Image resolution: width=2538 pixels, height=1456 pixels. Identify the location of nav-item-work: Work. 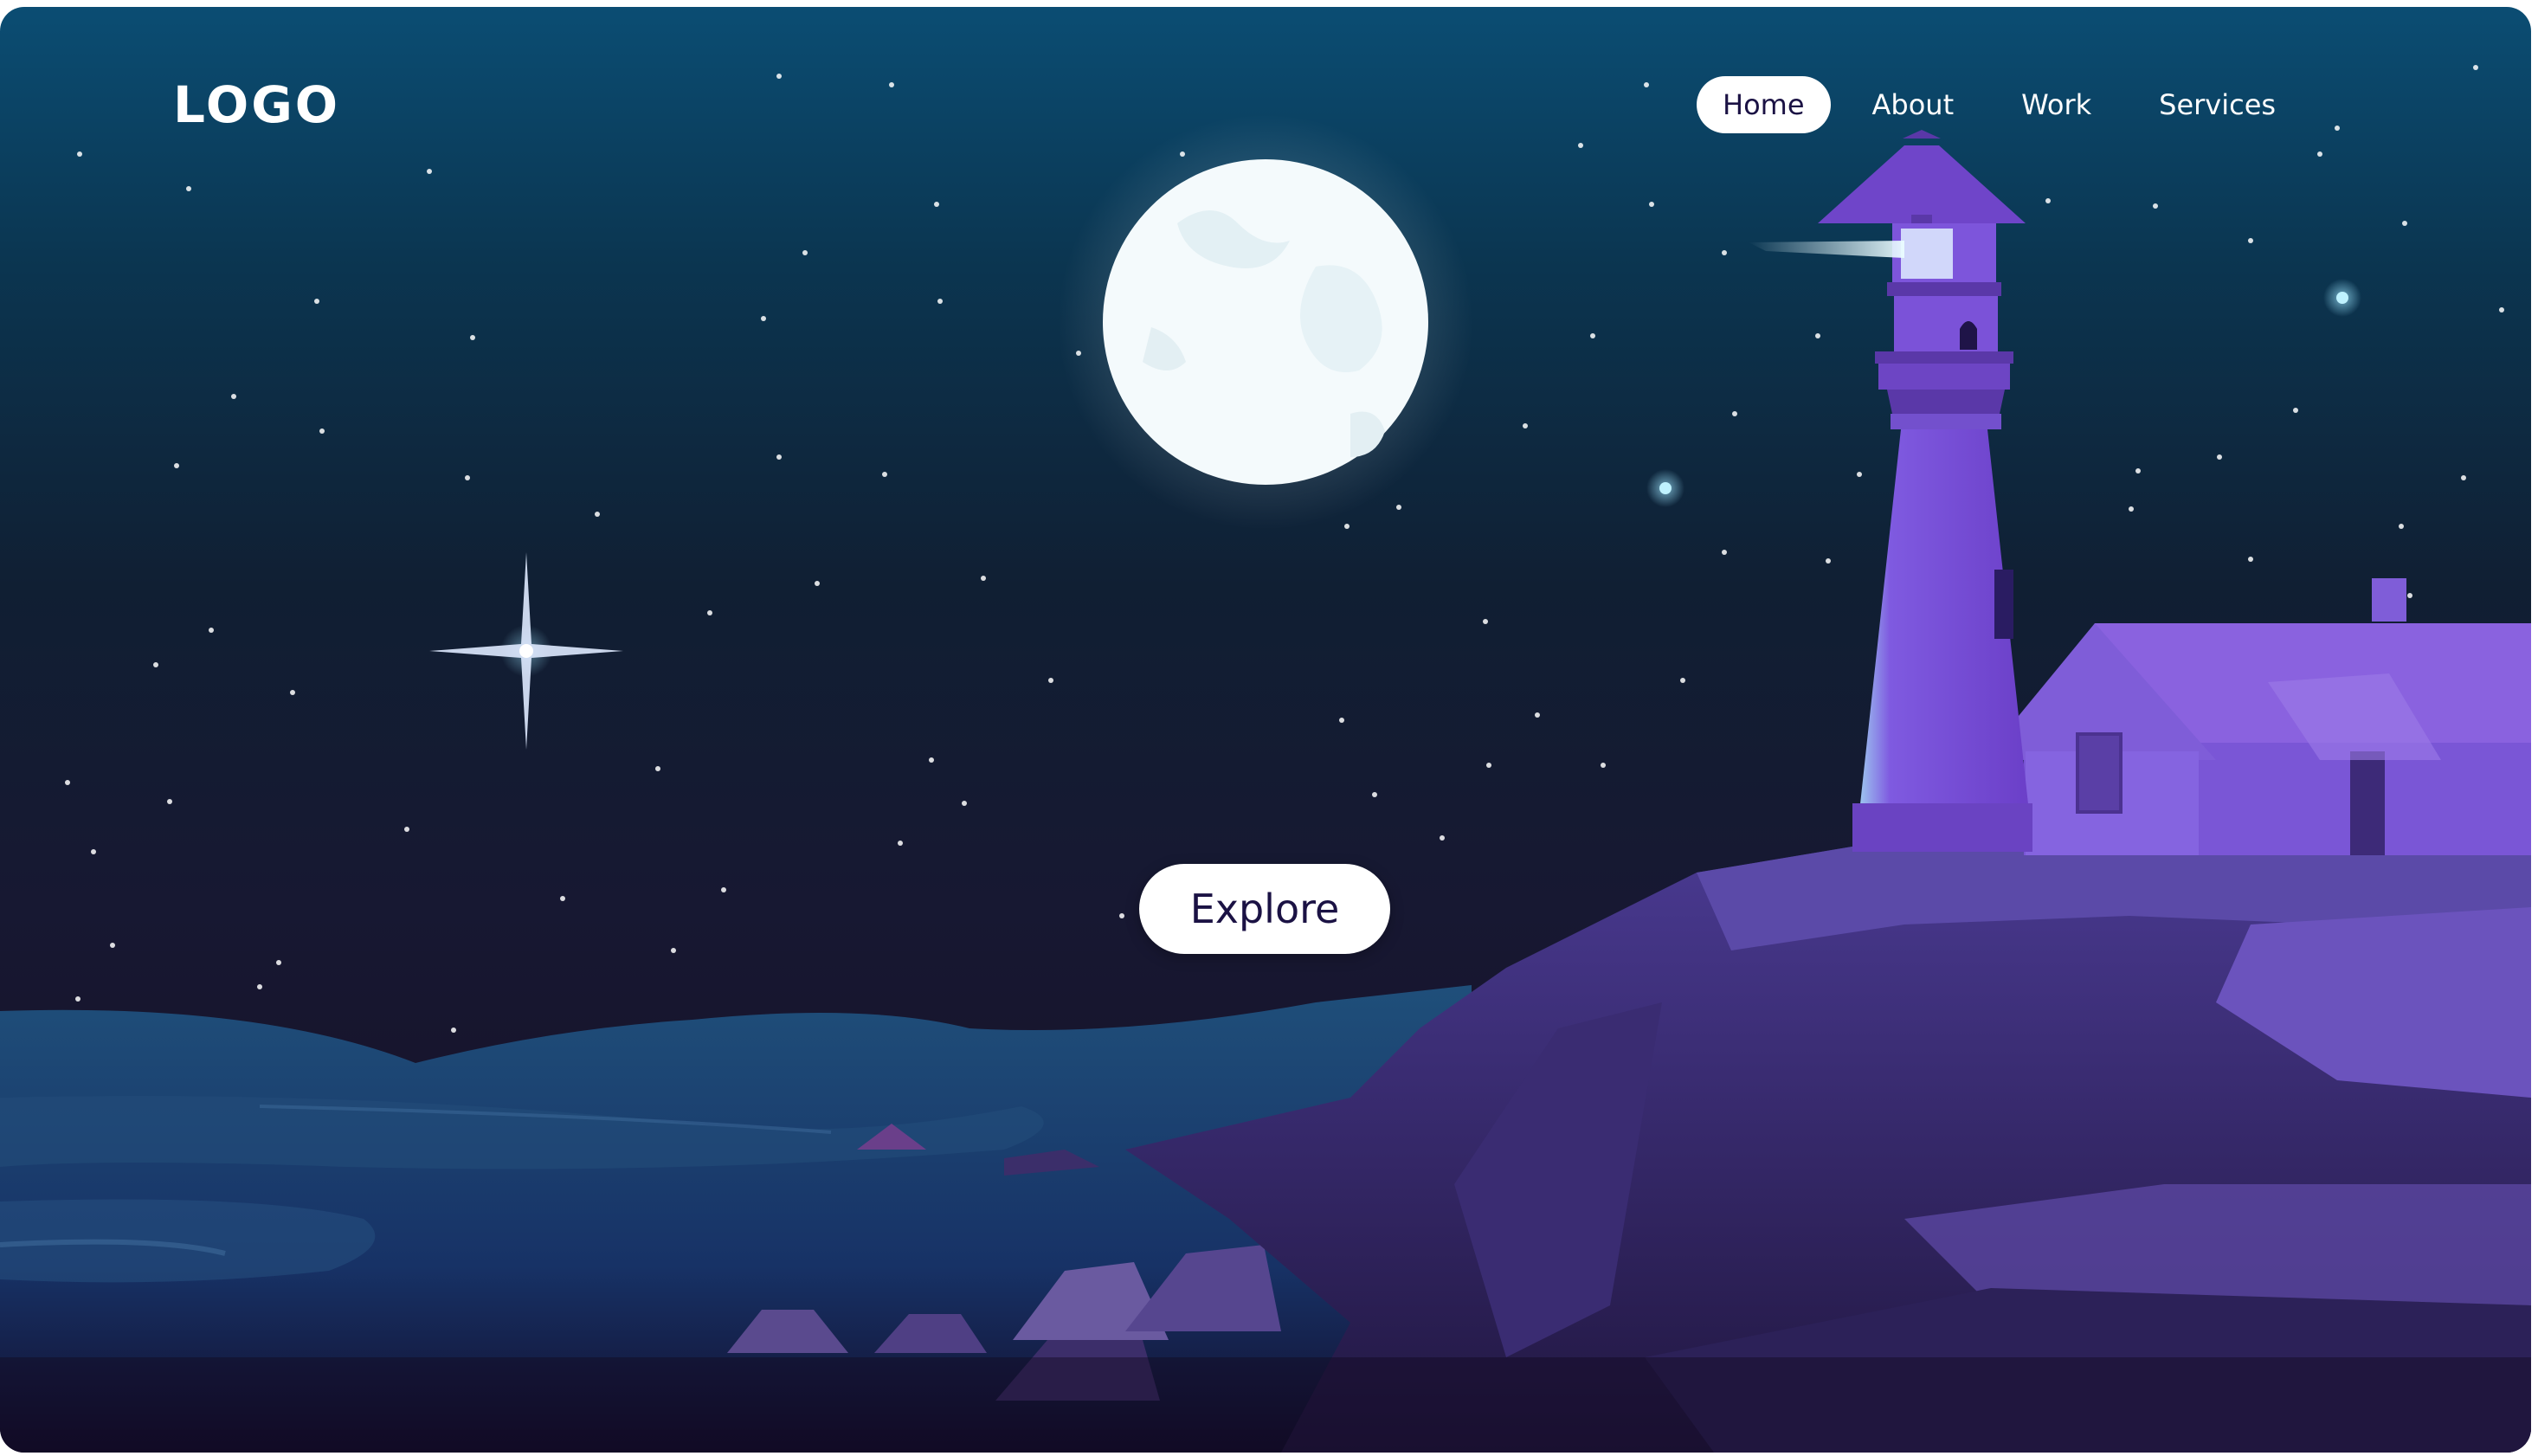
(2056, 104).